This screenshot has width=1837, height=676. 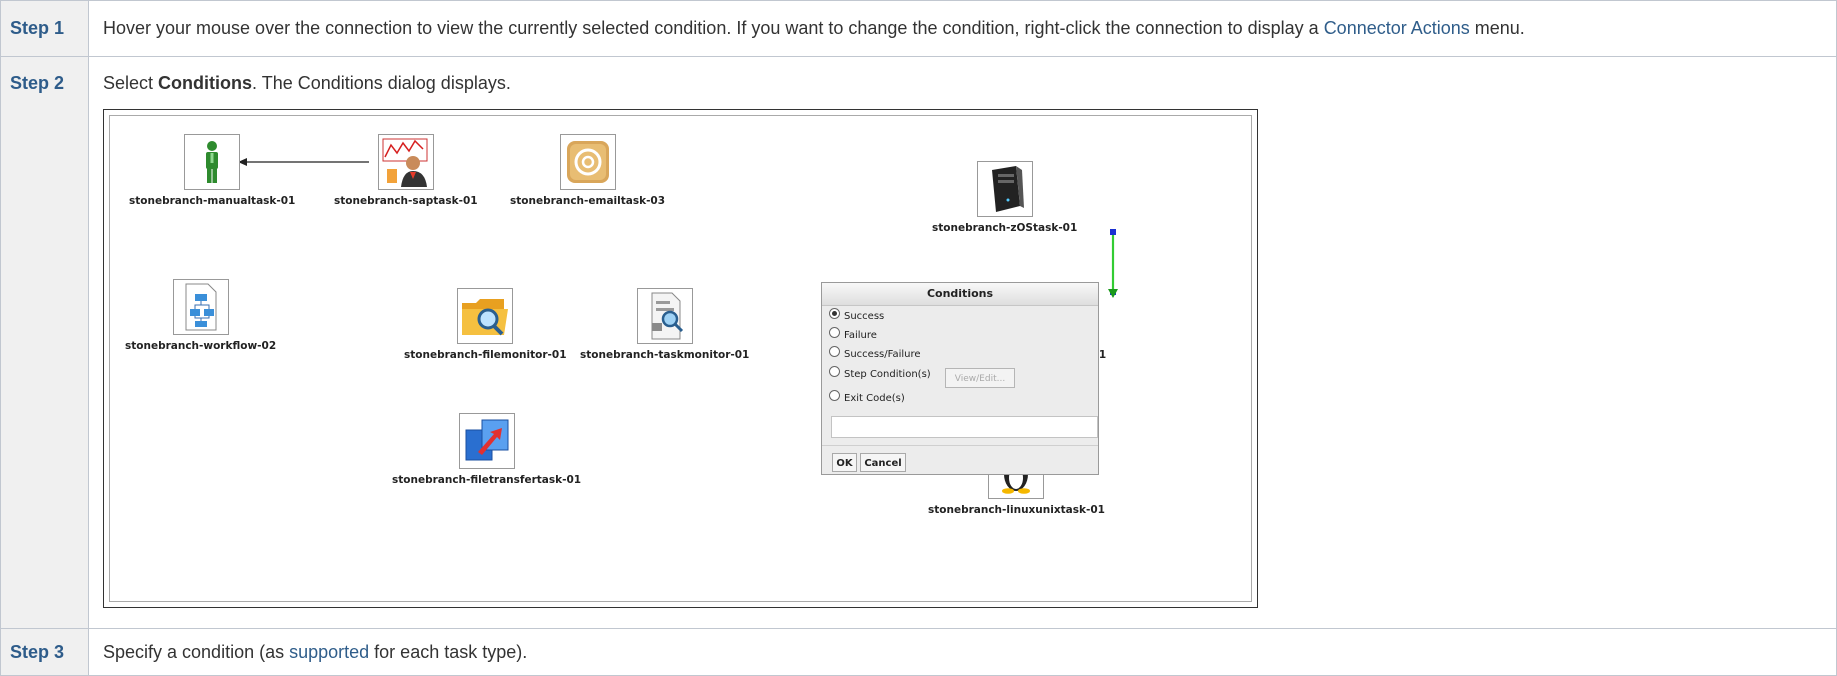 What do you see at coordinates (665, 355) in the screenshot?
I see `task-label: stonebranch-taskmonitor-01` at bounding box center [665, 355].